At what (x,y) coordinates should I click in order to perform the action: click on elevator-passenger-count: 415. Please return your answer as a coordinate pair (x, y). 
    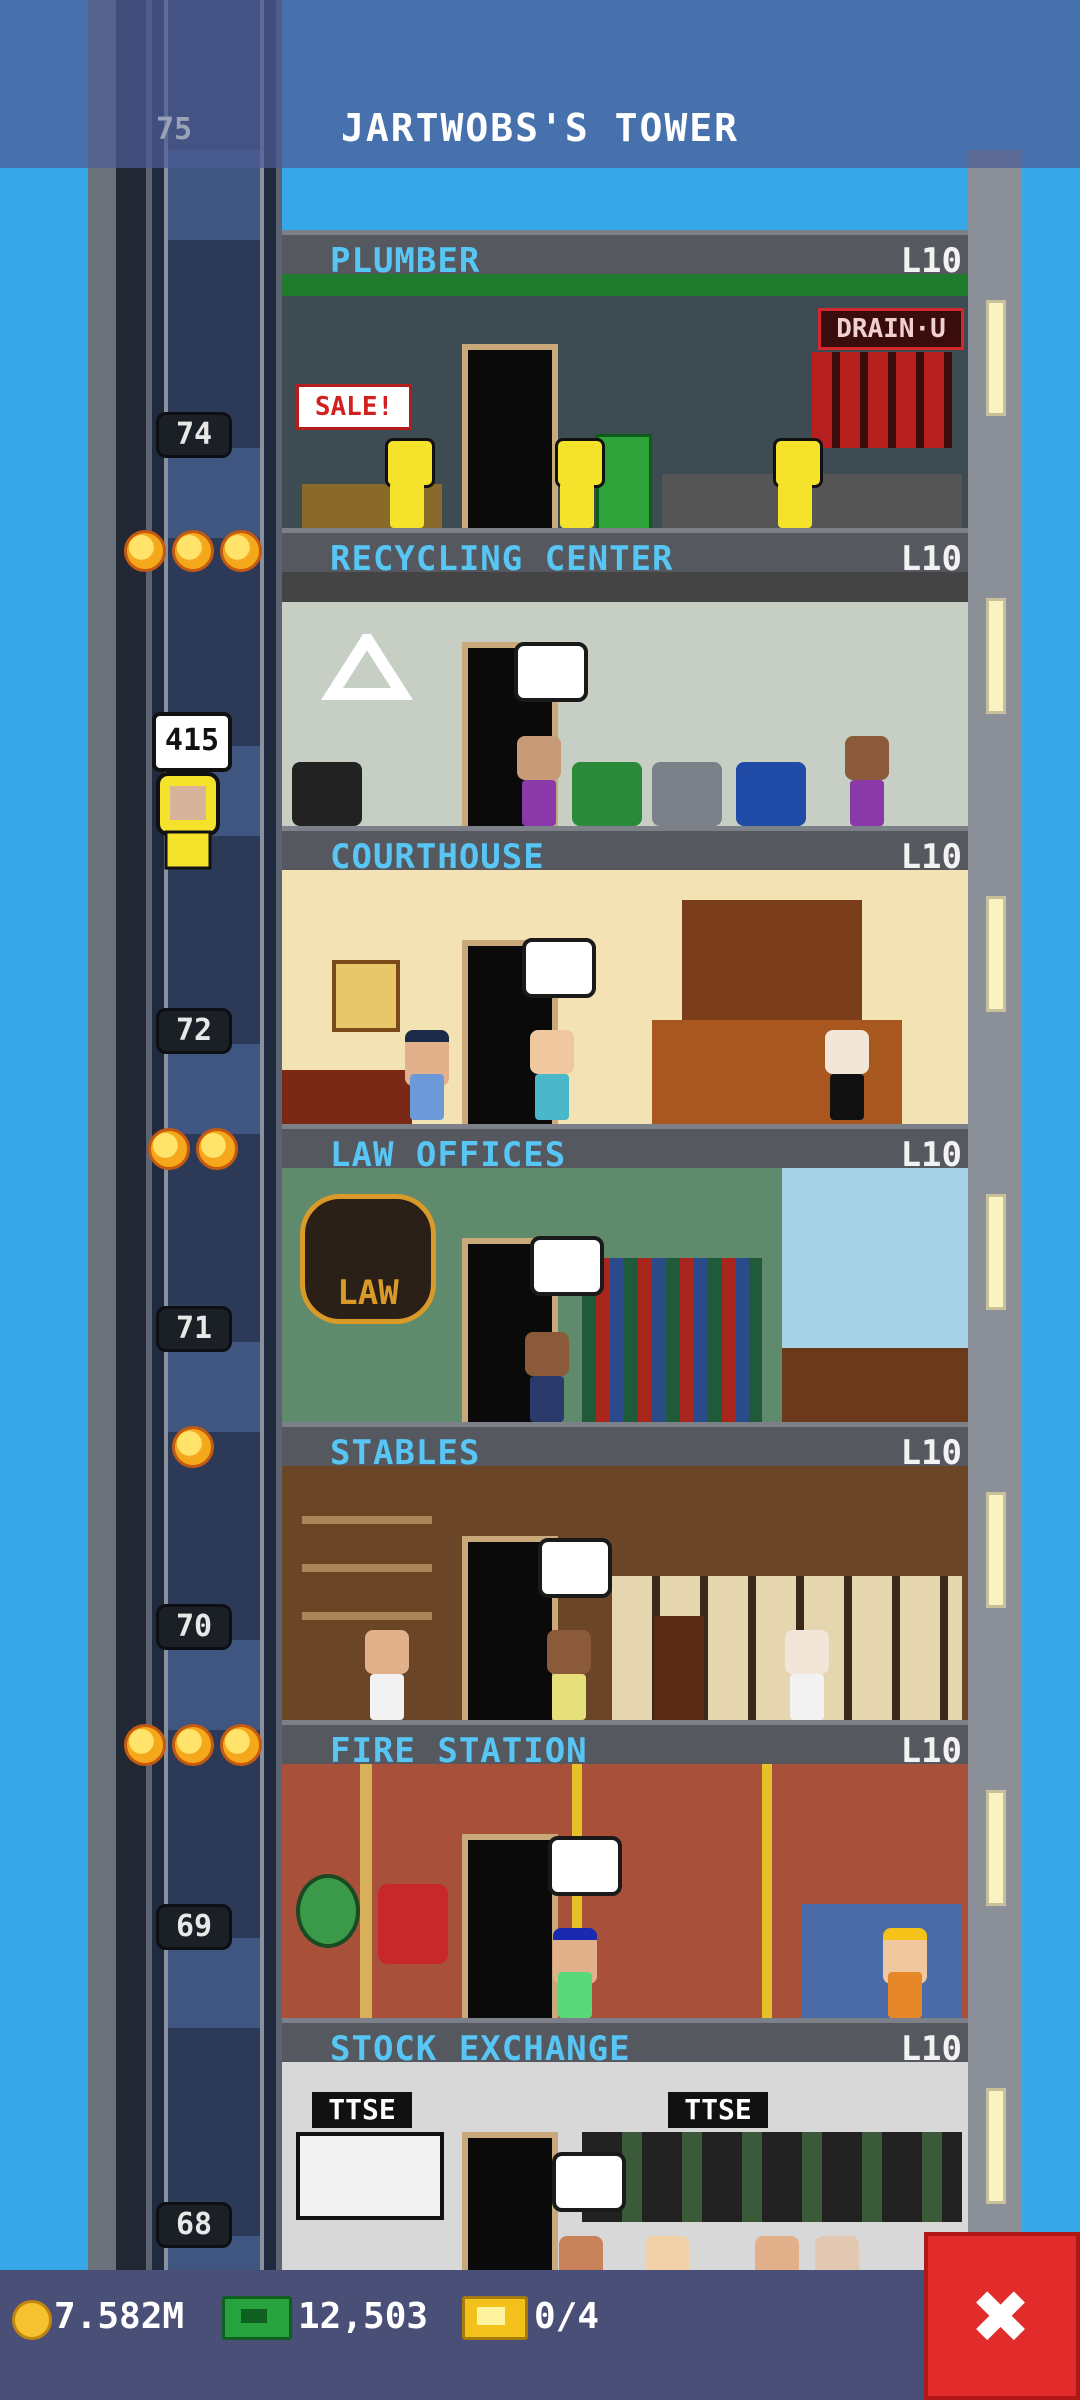
    Looking at the image, I should click on (192, 742).